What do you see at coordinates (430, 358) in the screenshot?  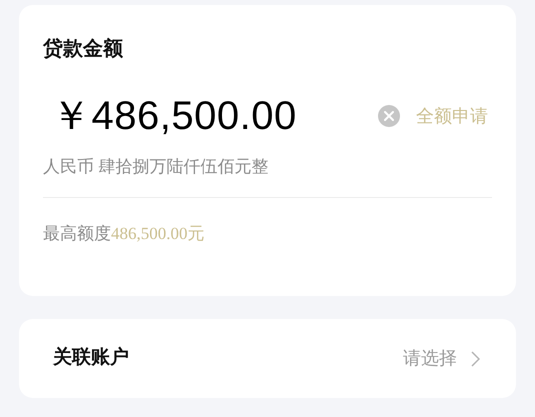 I see `account-placeholder: 请选择` at bounding box center [430, 358].